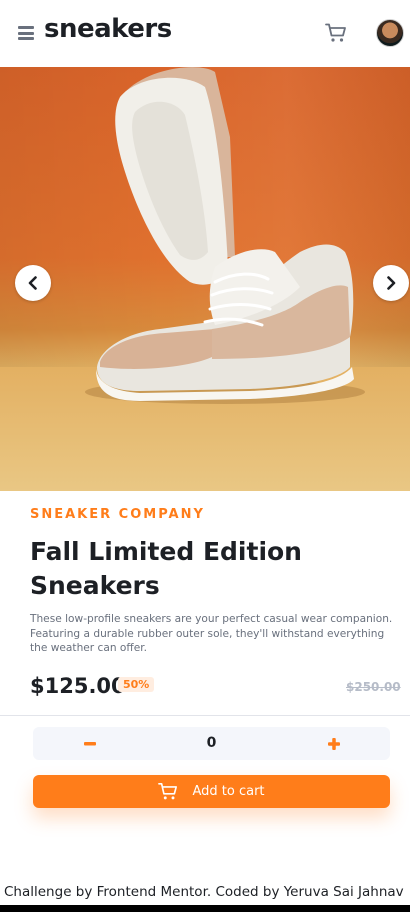 The image size is (410, 912). Describe the element at coordinates (78, 686) in the screenshot. I see `current-price: $125.00` at that location.